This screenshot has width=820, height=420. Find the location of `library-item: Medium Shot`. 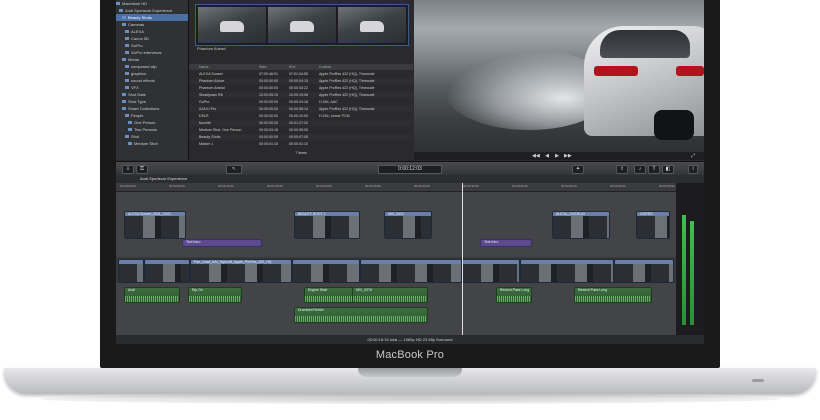

library-item: Medium Shot is located at coordinates (152, 143).